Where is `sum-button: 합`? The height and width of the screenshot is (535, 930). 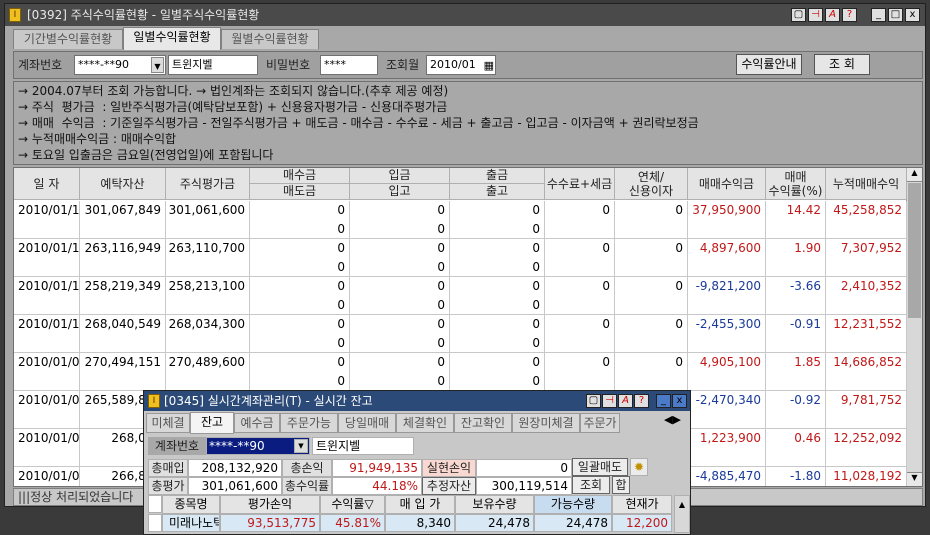
sum-button: 합 is located at coordinates (621, 485).